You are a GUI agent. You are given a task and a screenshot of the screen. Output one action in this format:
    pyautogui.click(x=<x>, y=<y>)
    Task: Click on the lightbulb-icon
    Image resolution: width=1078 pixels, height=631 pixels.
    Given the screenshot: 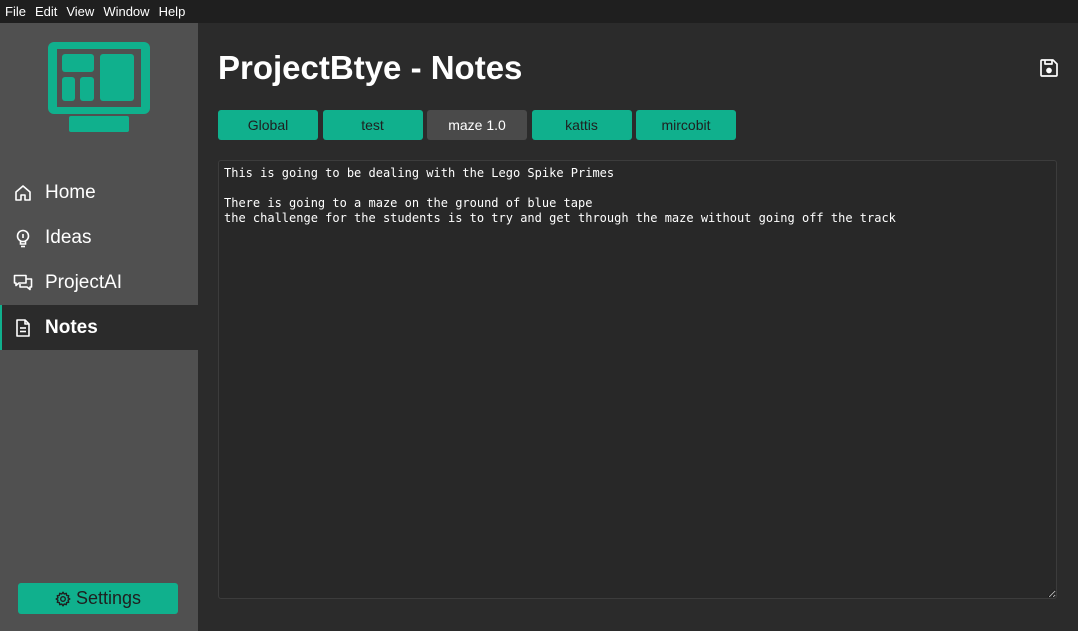 What is the action you would take?
    pyautogui.click(x=23, y=238)
    